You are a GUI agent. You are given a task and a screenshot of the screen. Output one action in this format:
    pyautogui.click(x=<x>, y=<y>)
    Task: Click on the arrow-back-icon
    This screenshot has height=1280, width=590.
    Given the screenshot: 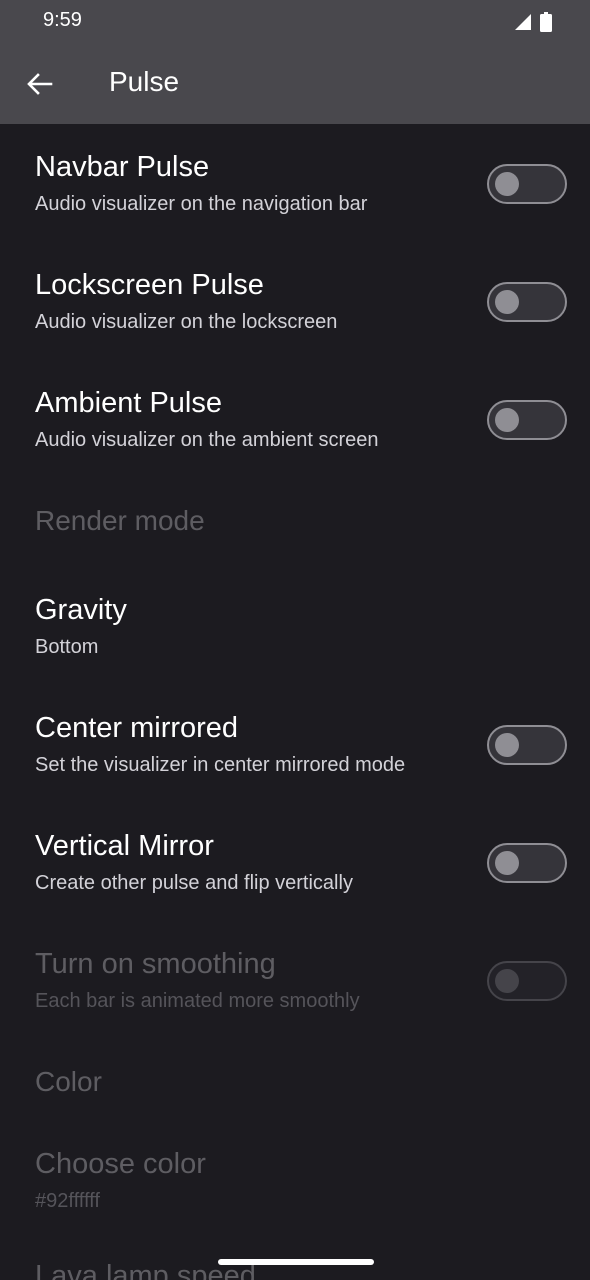 What is the action you would take?
    pyautogui.click(x=40, y=84)
    